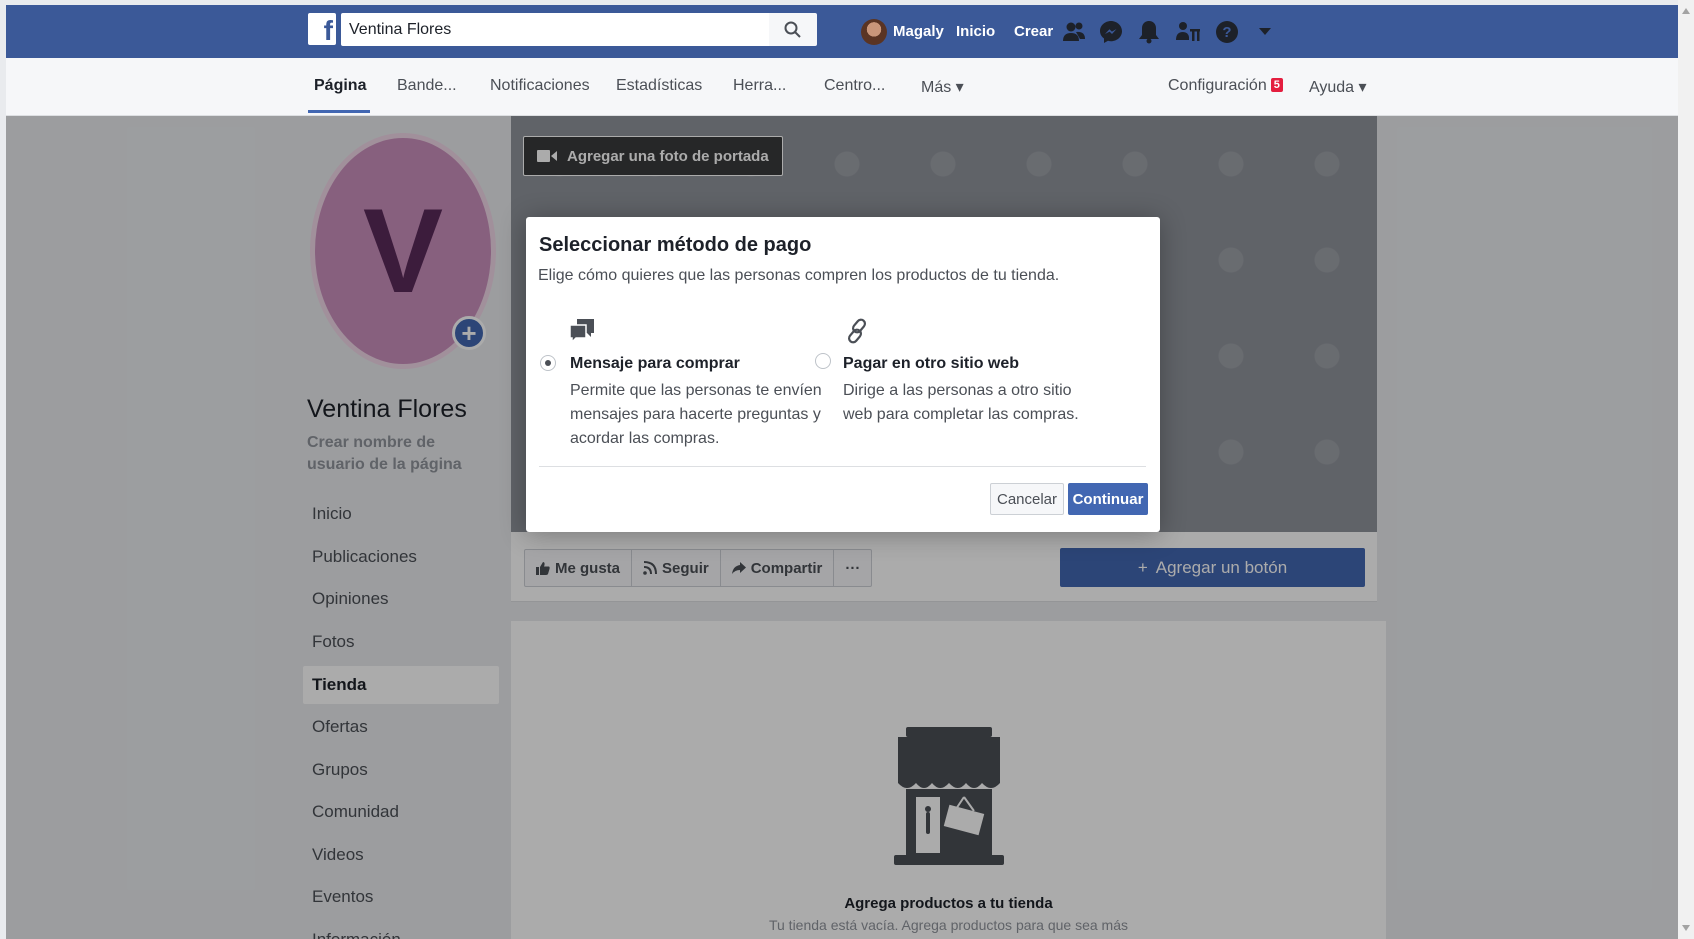 The height and width of the screenshot is (939, 1694). I want to click on continue-button: Continuar, so click(1108, 499).